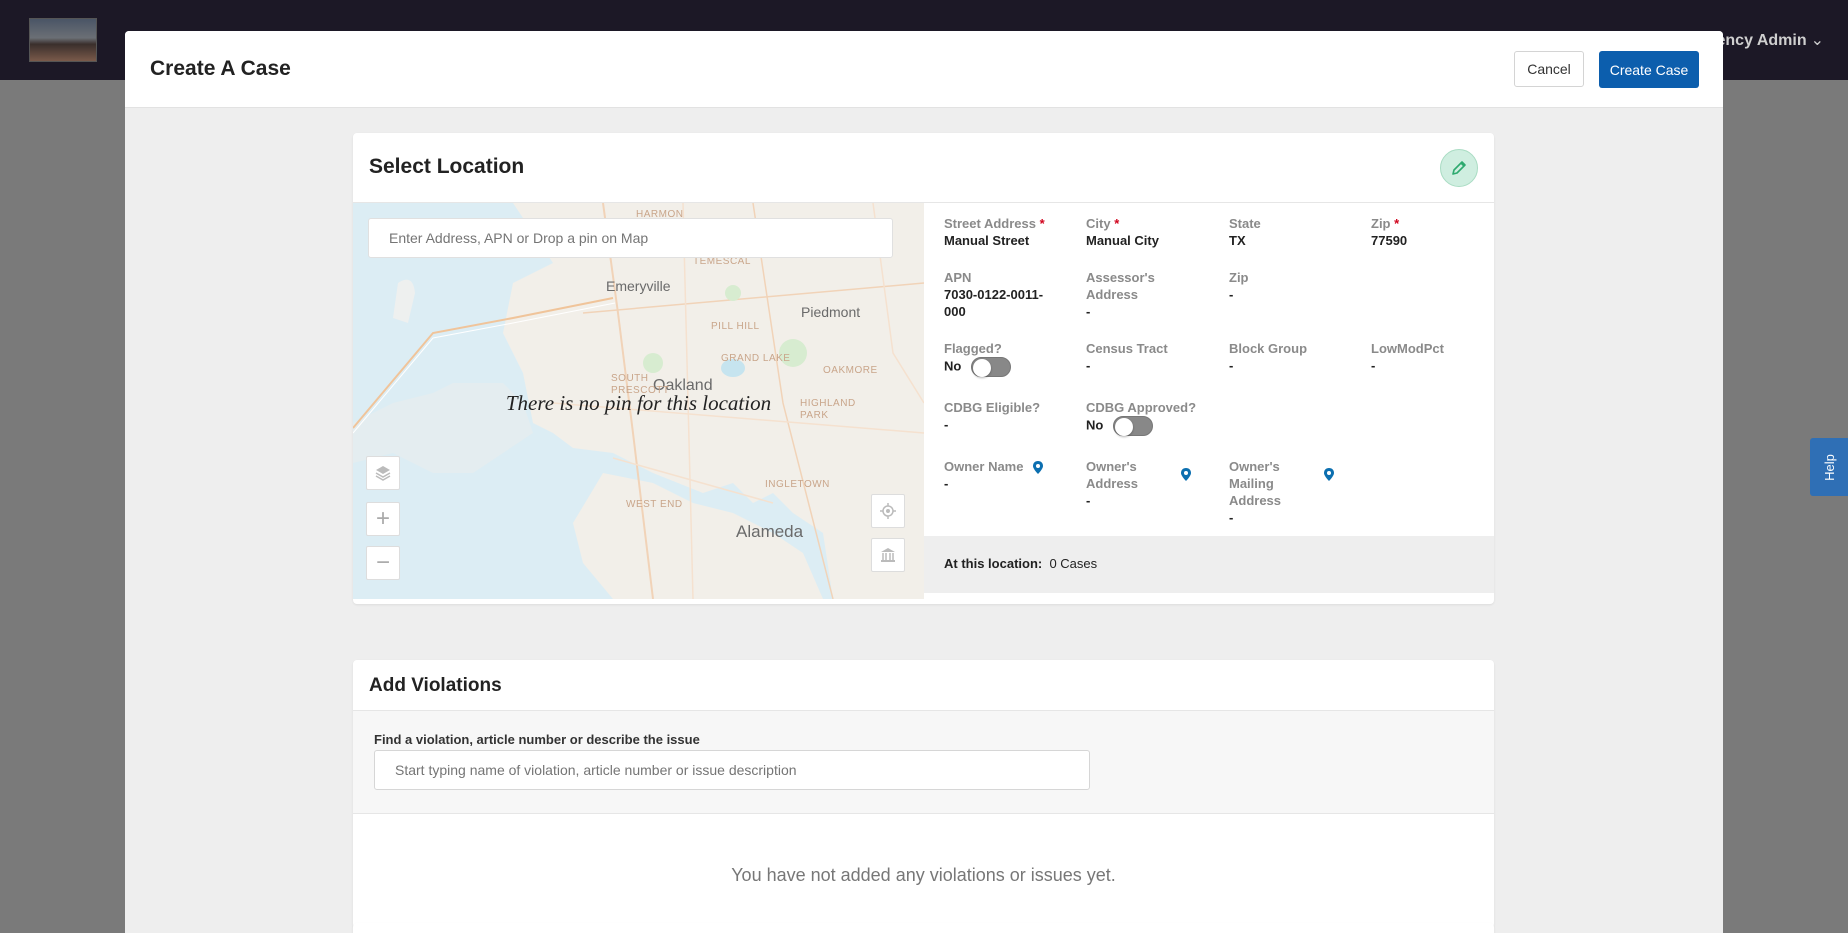 This screenshot has width=1848, height=933. I want to click on plus-icon: +, so click(382, 518).